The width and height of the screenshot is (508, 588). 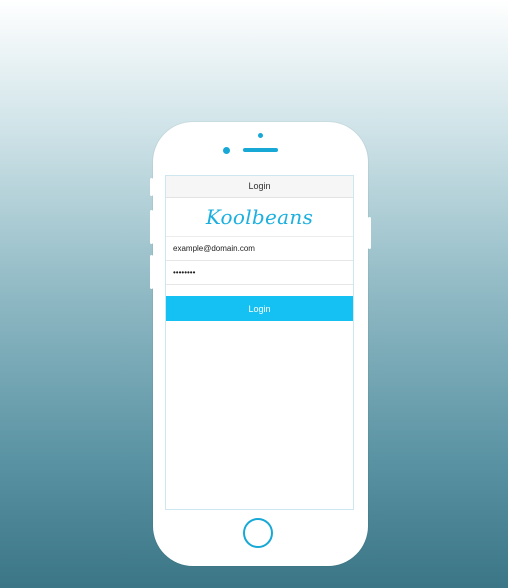 I want to click on nav-bar: Login, so click(x=259, y=187).